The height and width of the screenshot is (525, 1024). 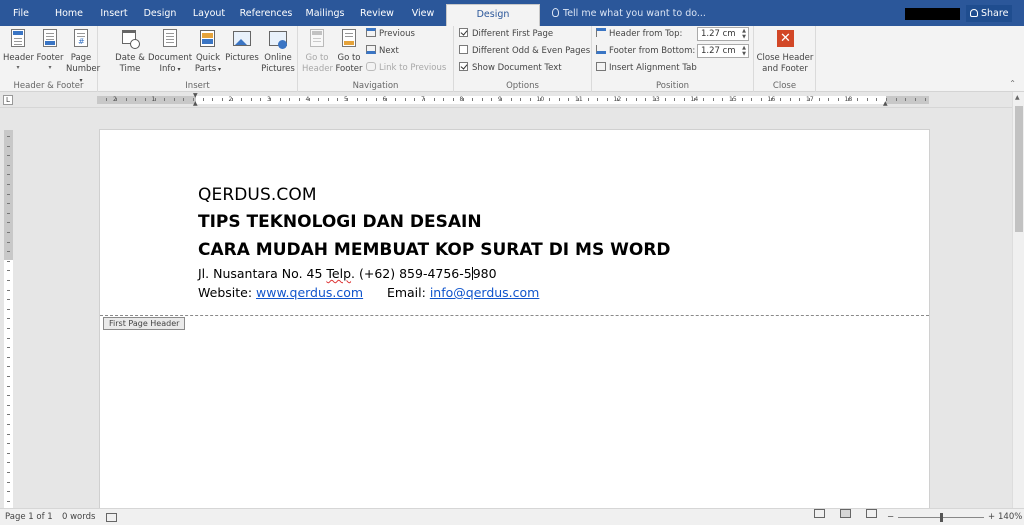 What do you see at coordinates (941, 517) in the screenshot?
I see `zoom-slider-knob` at bounding box center [941, 517].